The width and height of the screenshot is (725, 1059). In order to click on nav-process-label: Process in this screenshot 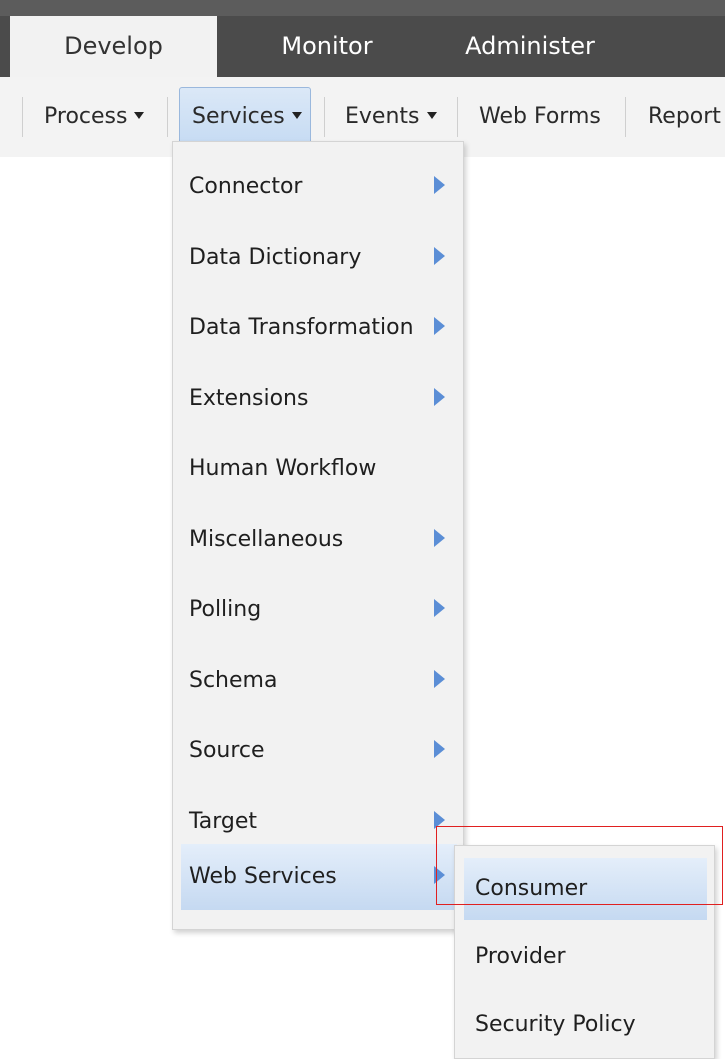, I will do `click(86, 116)`.